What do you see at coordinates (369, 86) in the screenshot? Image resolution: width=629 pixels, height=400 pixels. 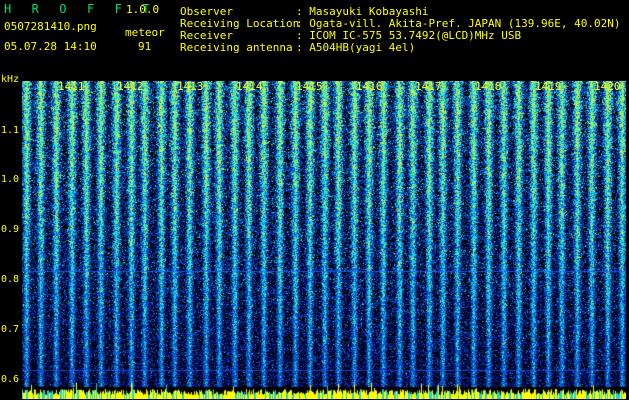 I see `minute-label: 1416` at bounding box center [369, 86].